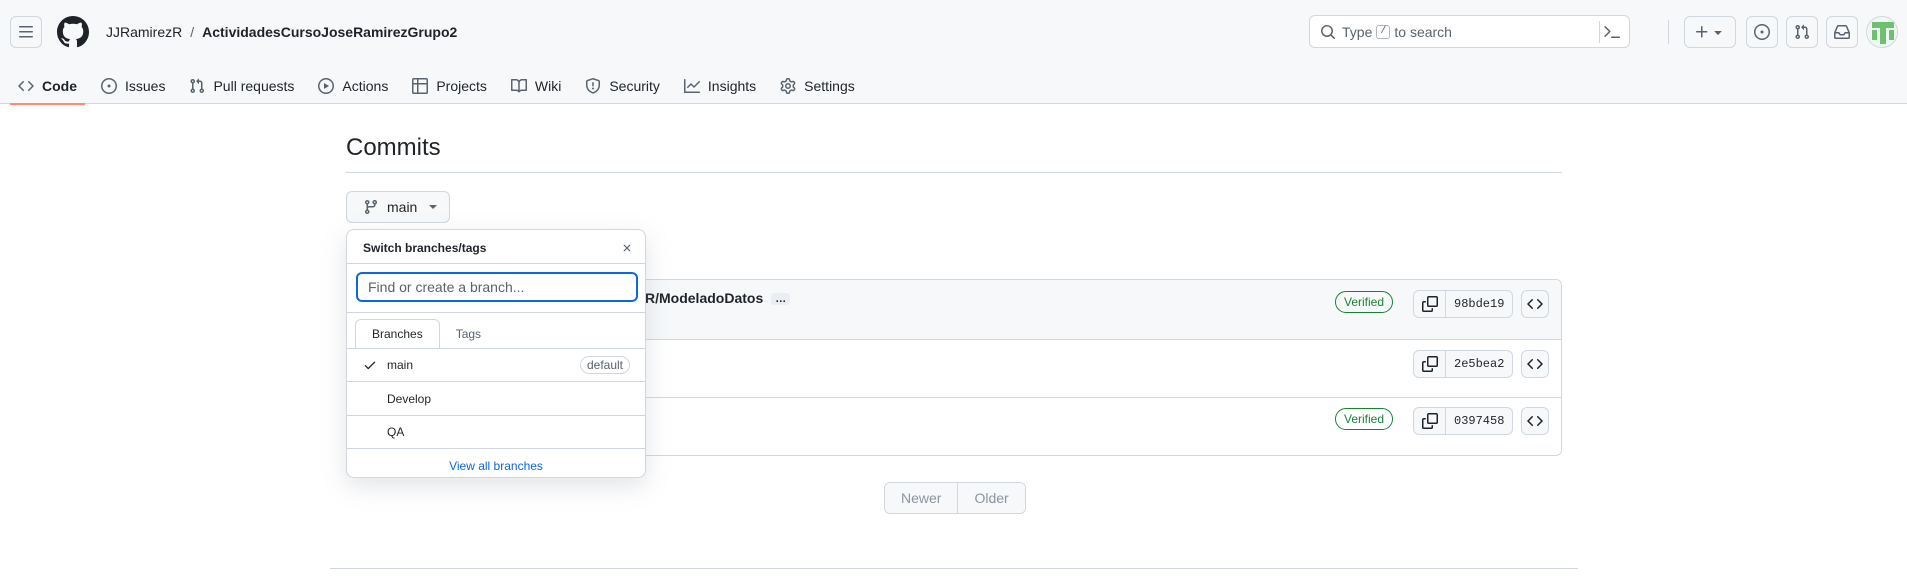  Describe the element at coordinates (548, 86) in the screenshot. I see `tab-wiki-label: Wiki` at that location.